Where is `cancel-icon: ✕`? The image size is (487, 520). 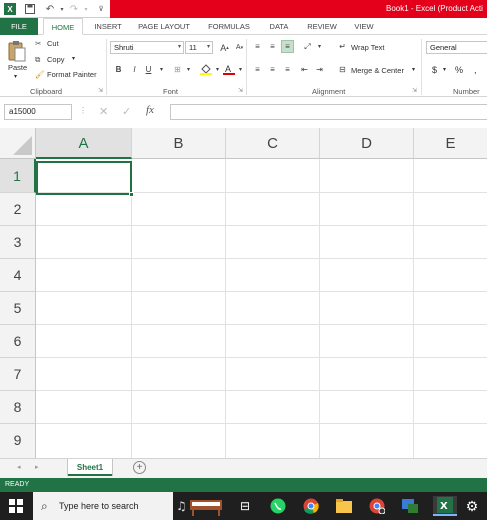 cancel-icon: ✕ is located at coordinates (103, 111).